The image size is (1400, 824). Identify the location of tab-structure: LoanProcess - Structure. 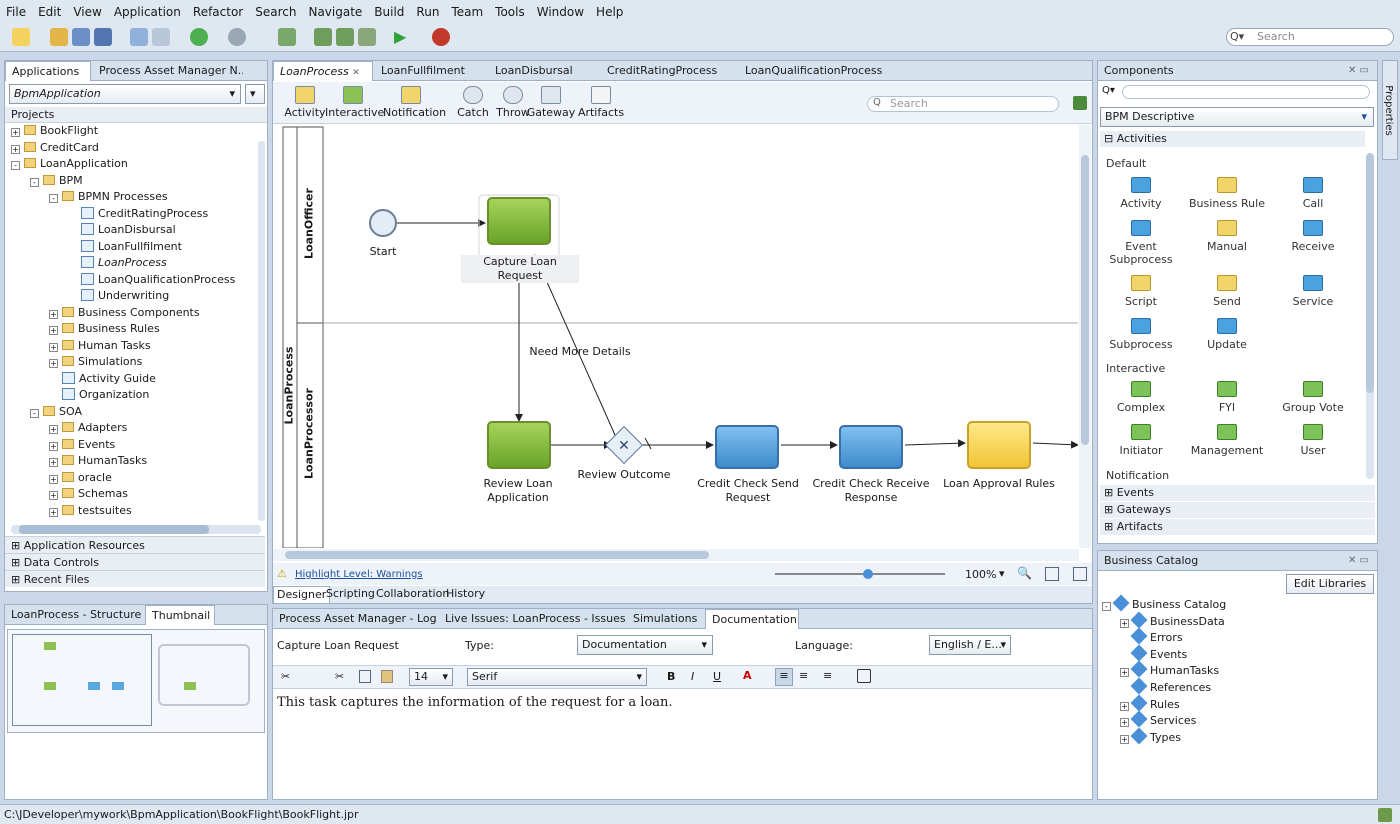
(74, 615).